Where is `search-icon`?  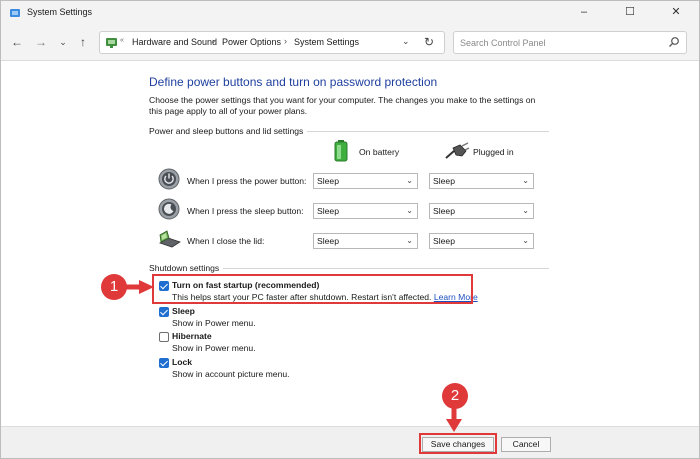
search-icon is located at coordinates (674, 42).